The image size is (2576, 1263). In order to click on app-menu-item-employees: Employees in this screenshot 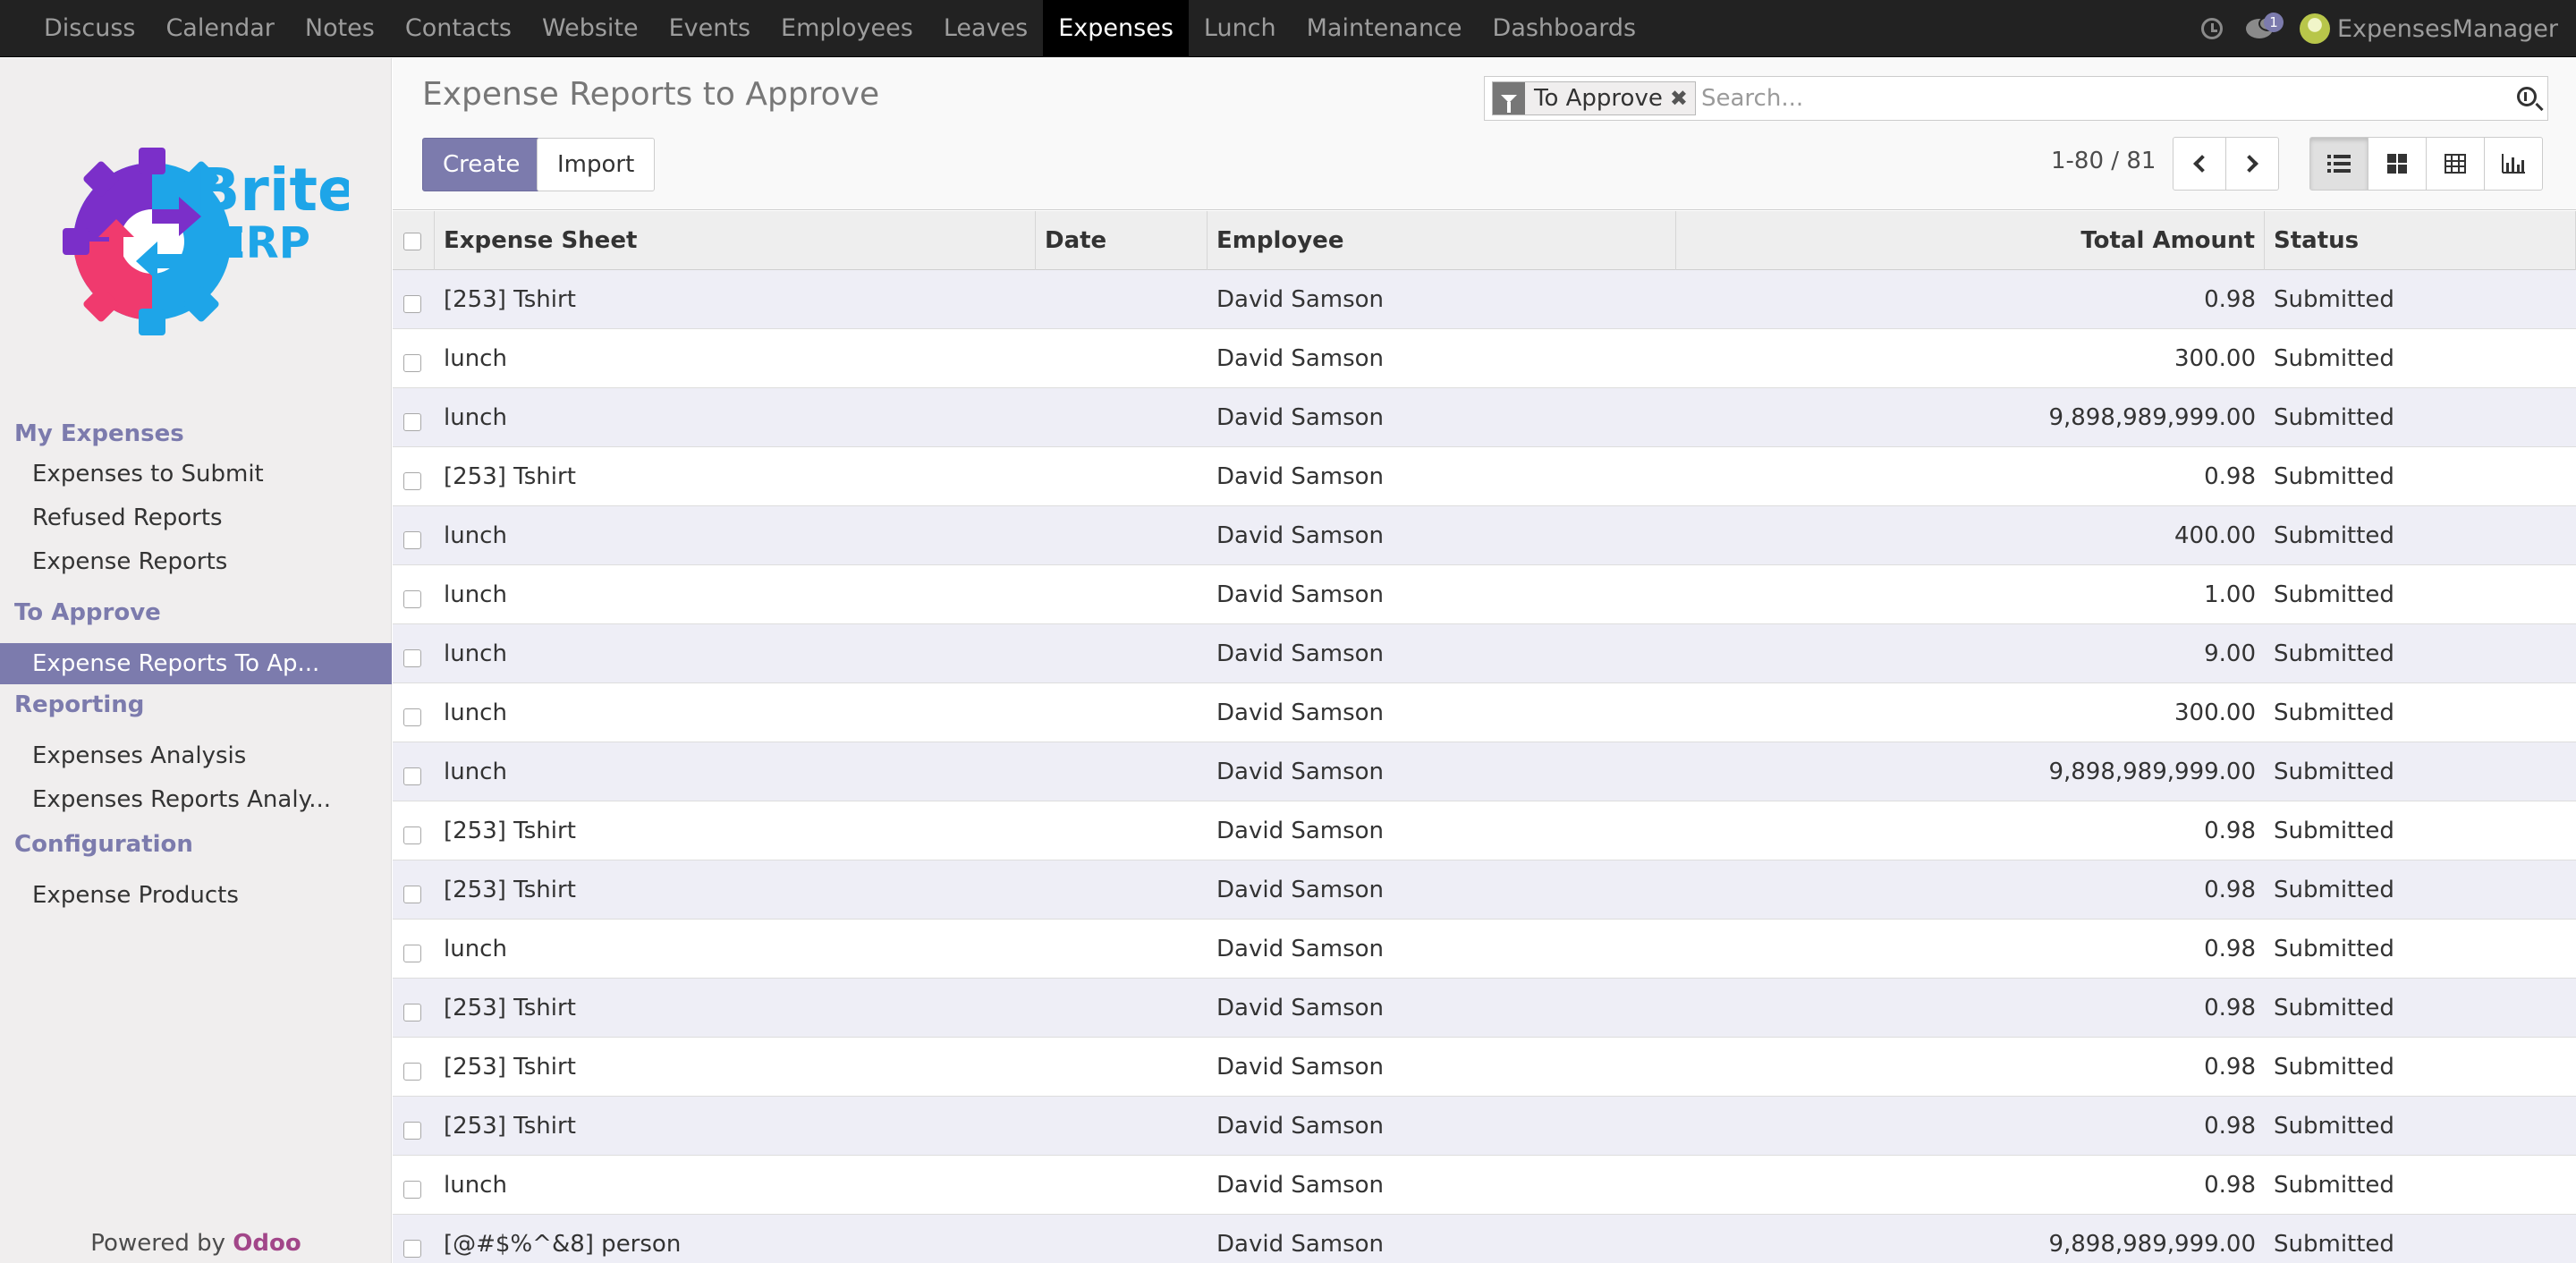, I will do `click(847, 28)`.